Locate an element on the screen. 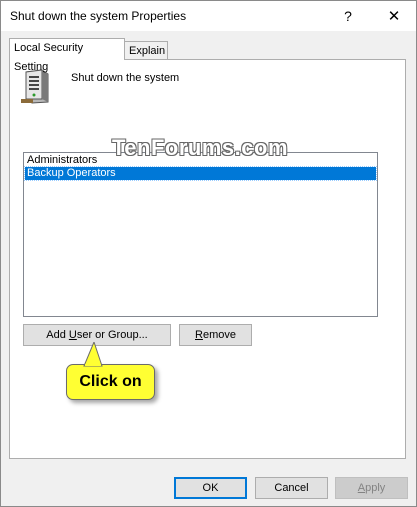 The image size is (417, 507). title-bar: Shut down the system Properties ? ✕ is located at coordinates (208, 16).